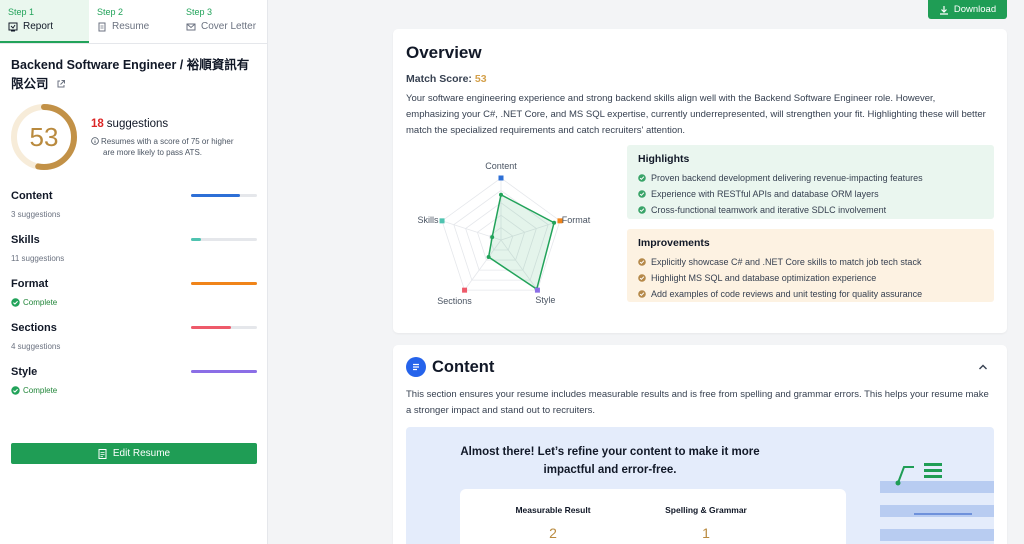  What do you see at coordinates (167, 141) in the screenshot?
I see `ats-note-line1: Resumes with a score of 75 or higher` at bounding box center [167, 141].